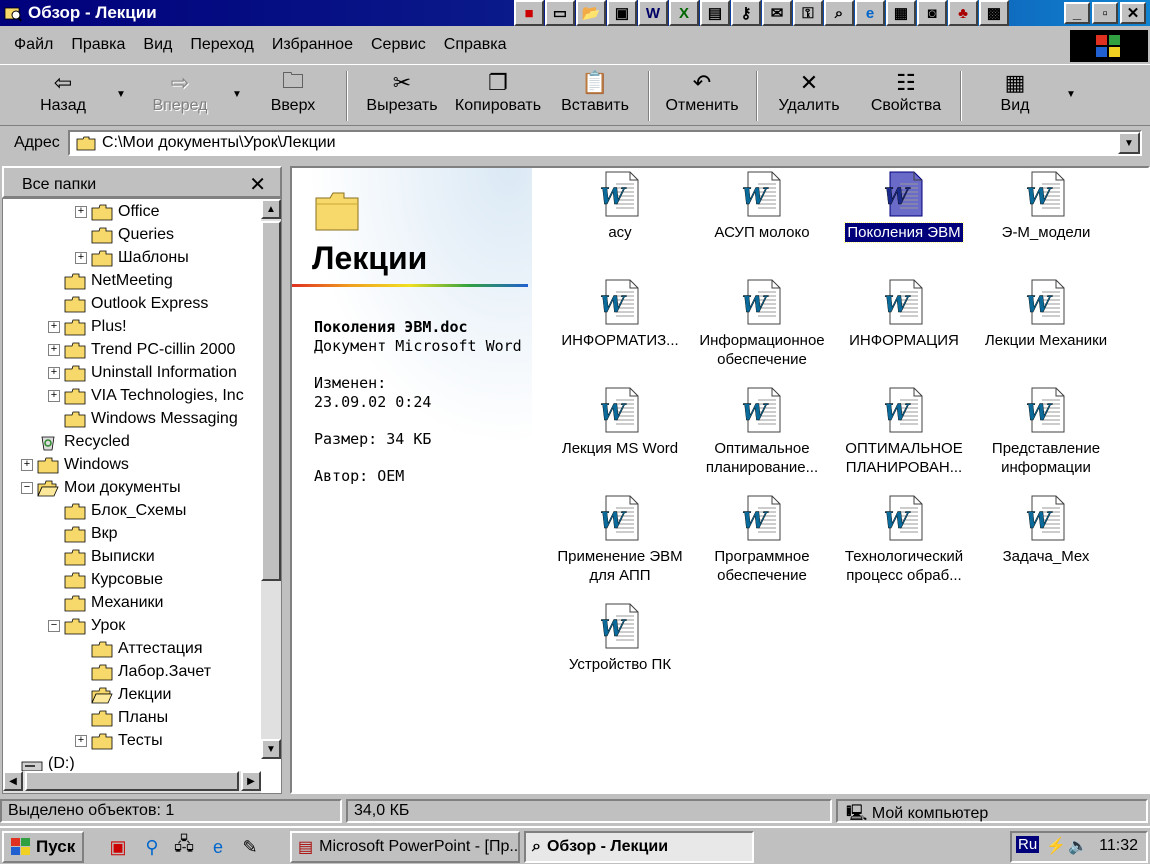  Describe the element at coordinates (595, 96) in the screenshot. I see `paste-button: 📋 Вставить` at that location.